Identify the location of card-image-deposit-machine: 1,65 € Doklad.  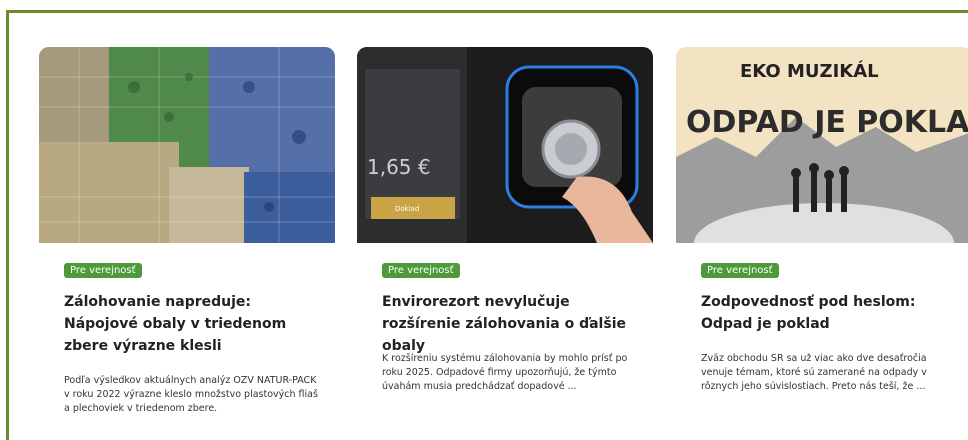
(505, 145).